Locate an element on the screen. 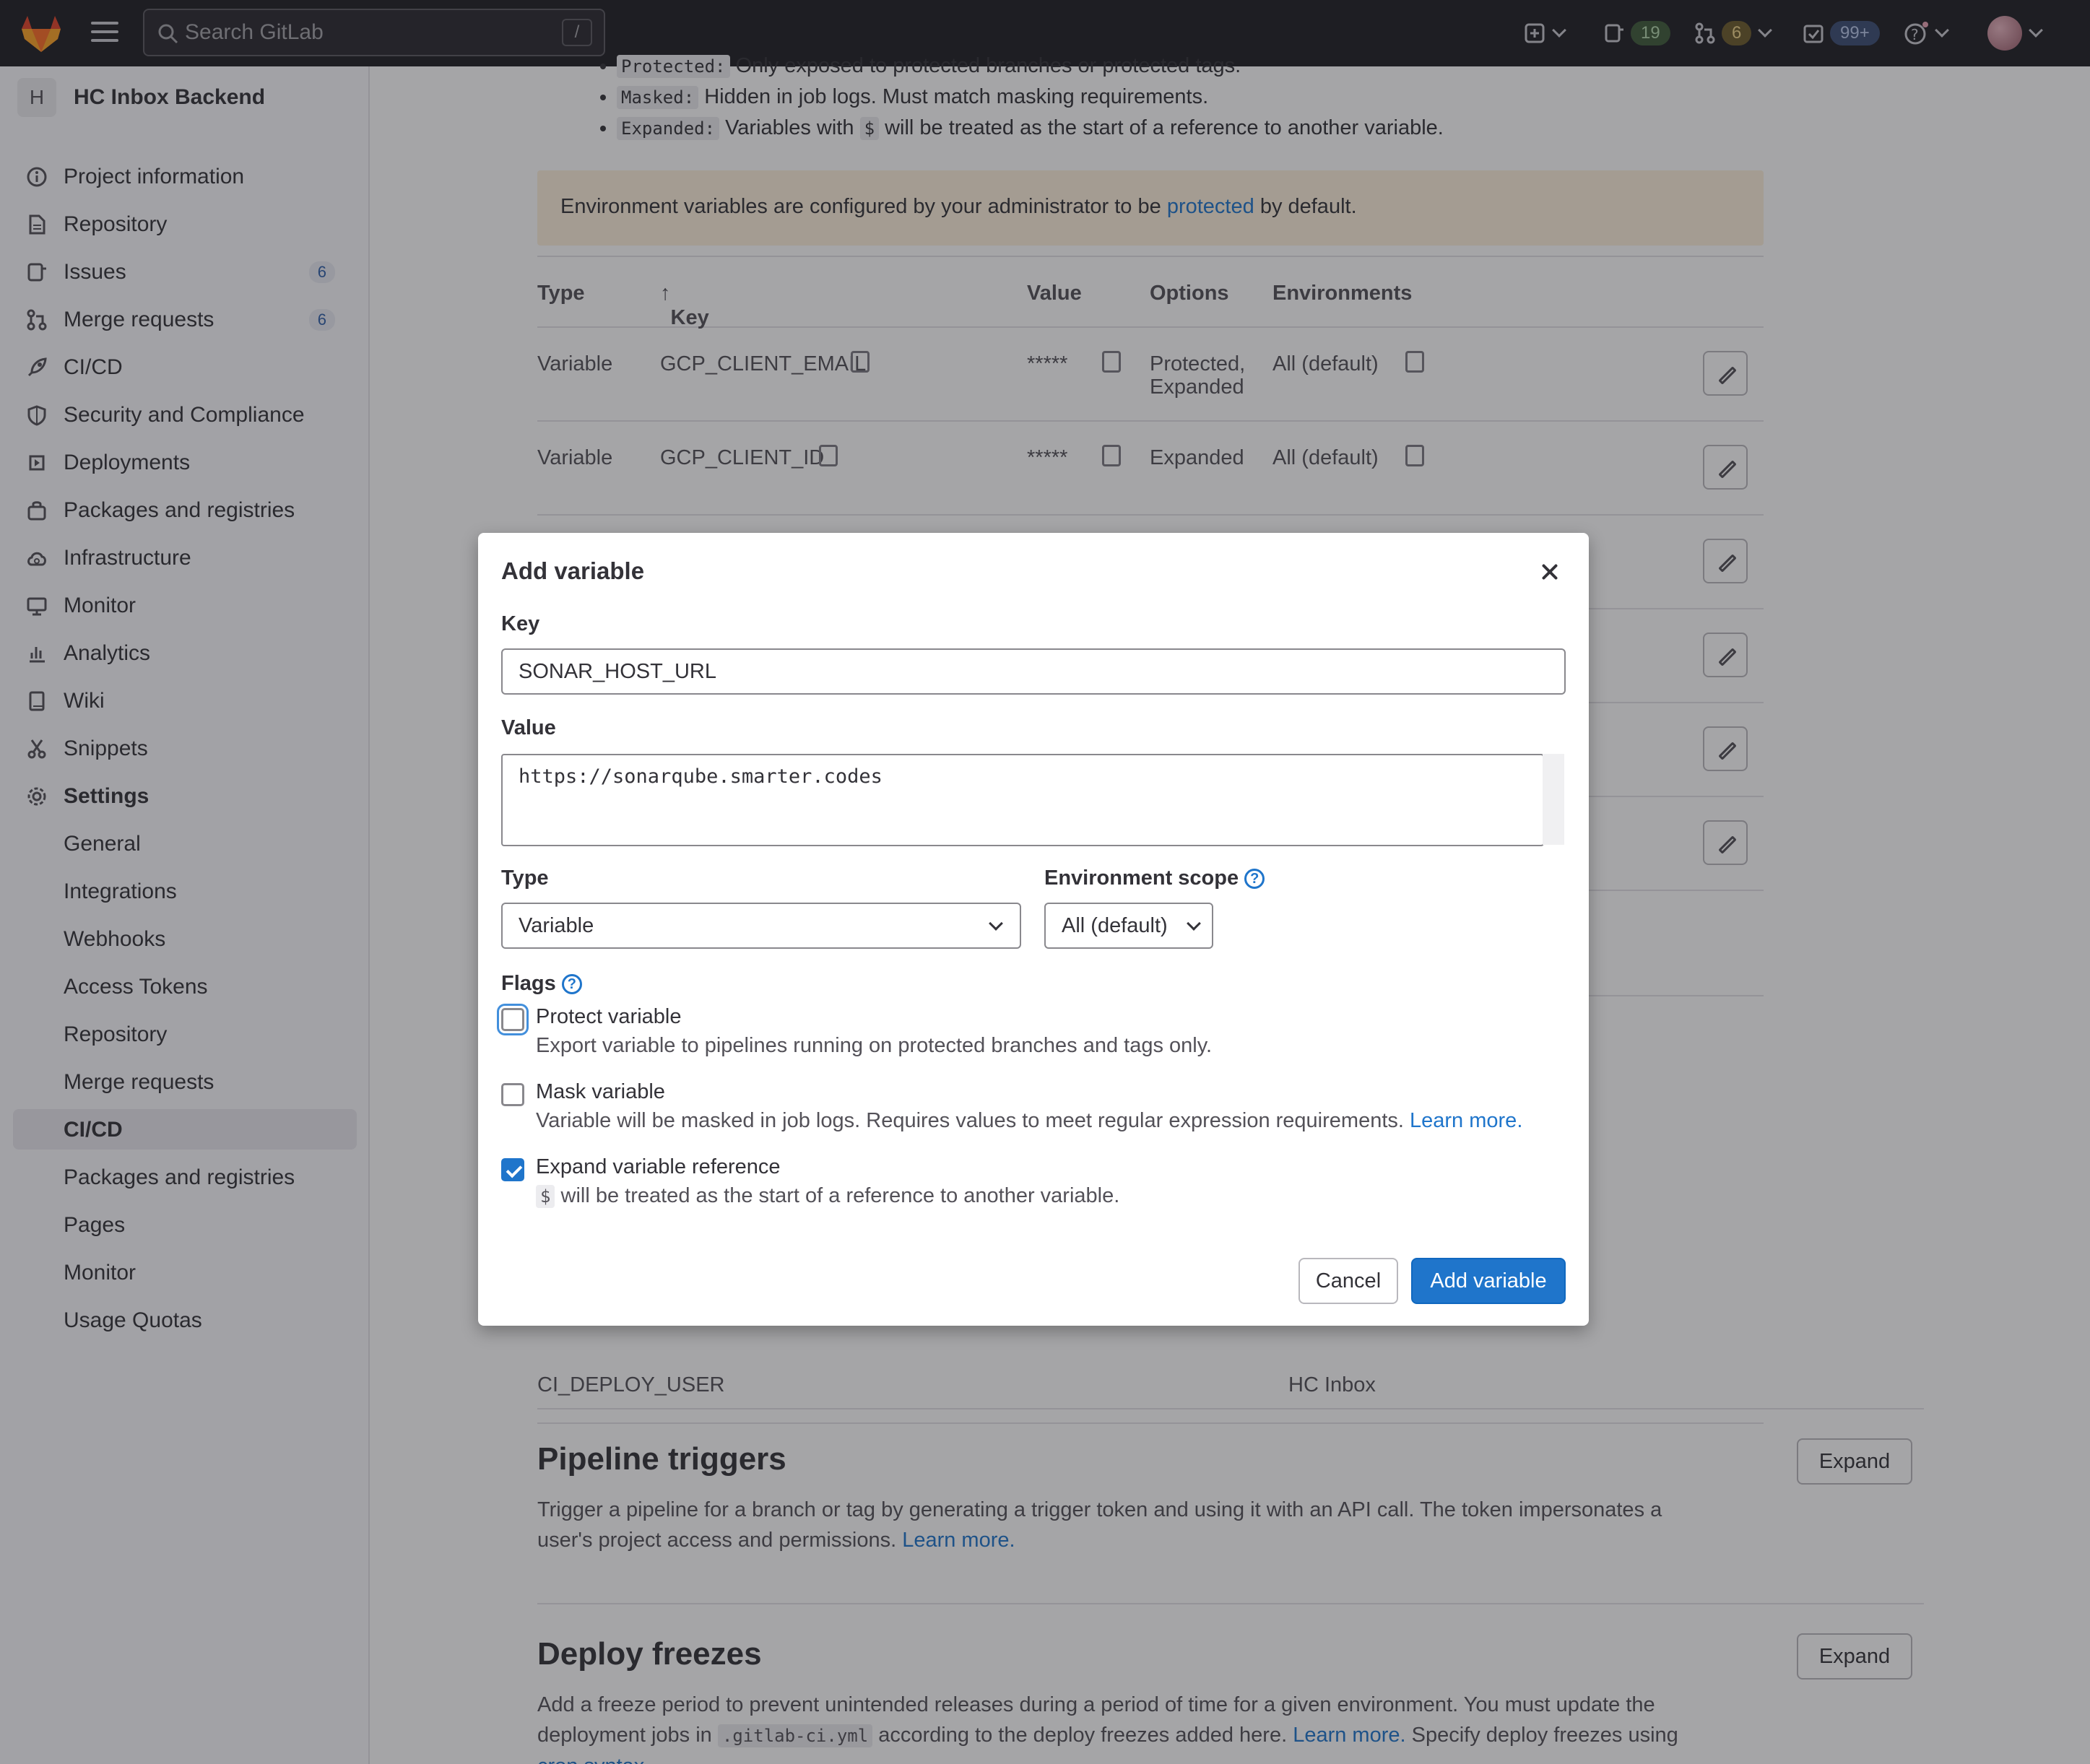 The width and height of the screenshot is (2090, 1764). modal-title: Add variable is located at coordinates (573, 570).